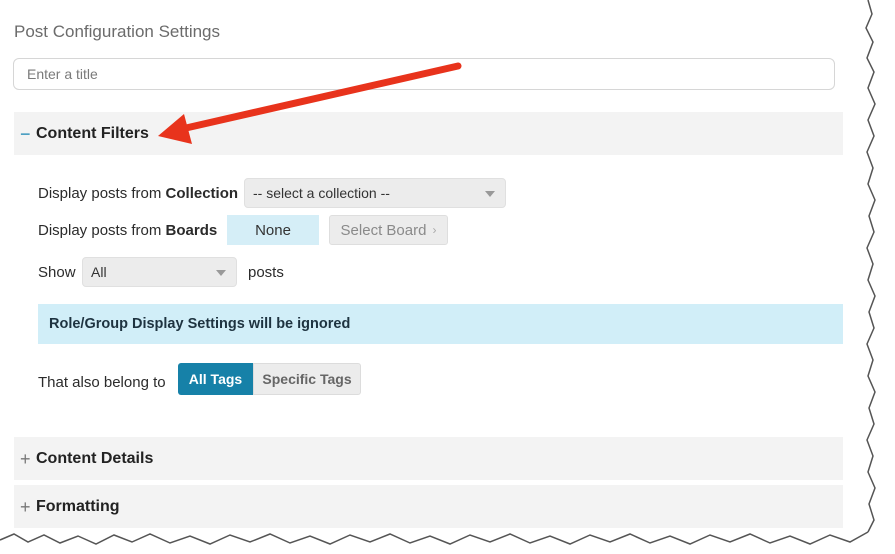 The width and height of the screenshot is (895, 554). What do you see at coordinates (428, 133) in the screenshot?
I see `section-content-filters-header: − Content Filters` at bounding box center [428, 133].